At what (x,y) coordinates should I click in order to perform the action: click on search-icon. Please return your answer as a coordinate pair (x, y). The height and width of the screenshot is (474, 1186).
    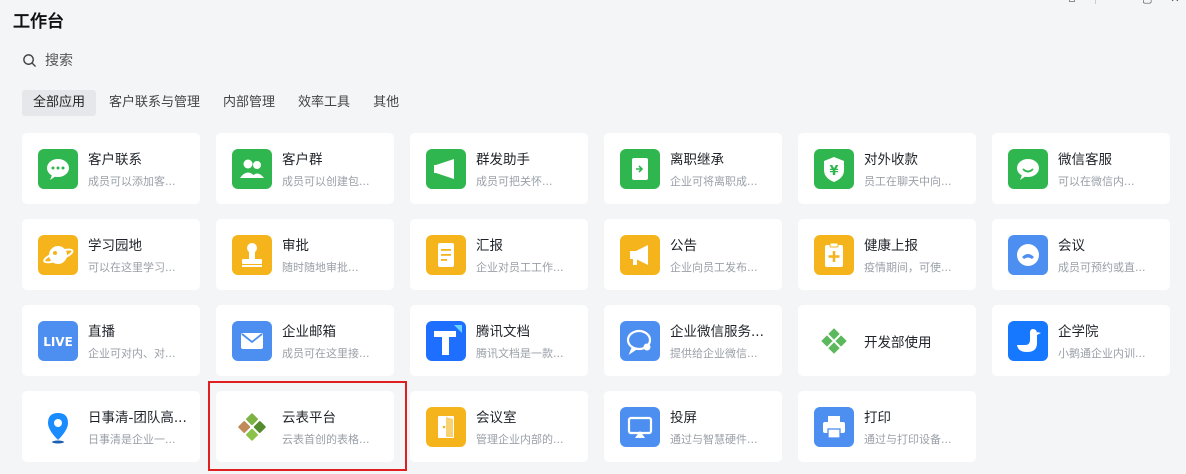
    Looking at the image, I should click on (29, 60).